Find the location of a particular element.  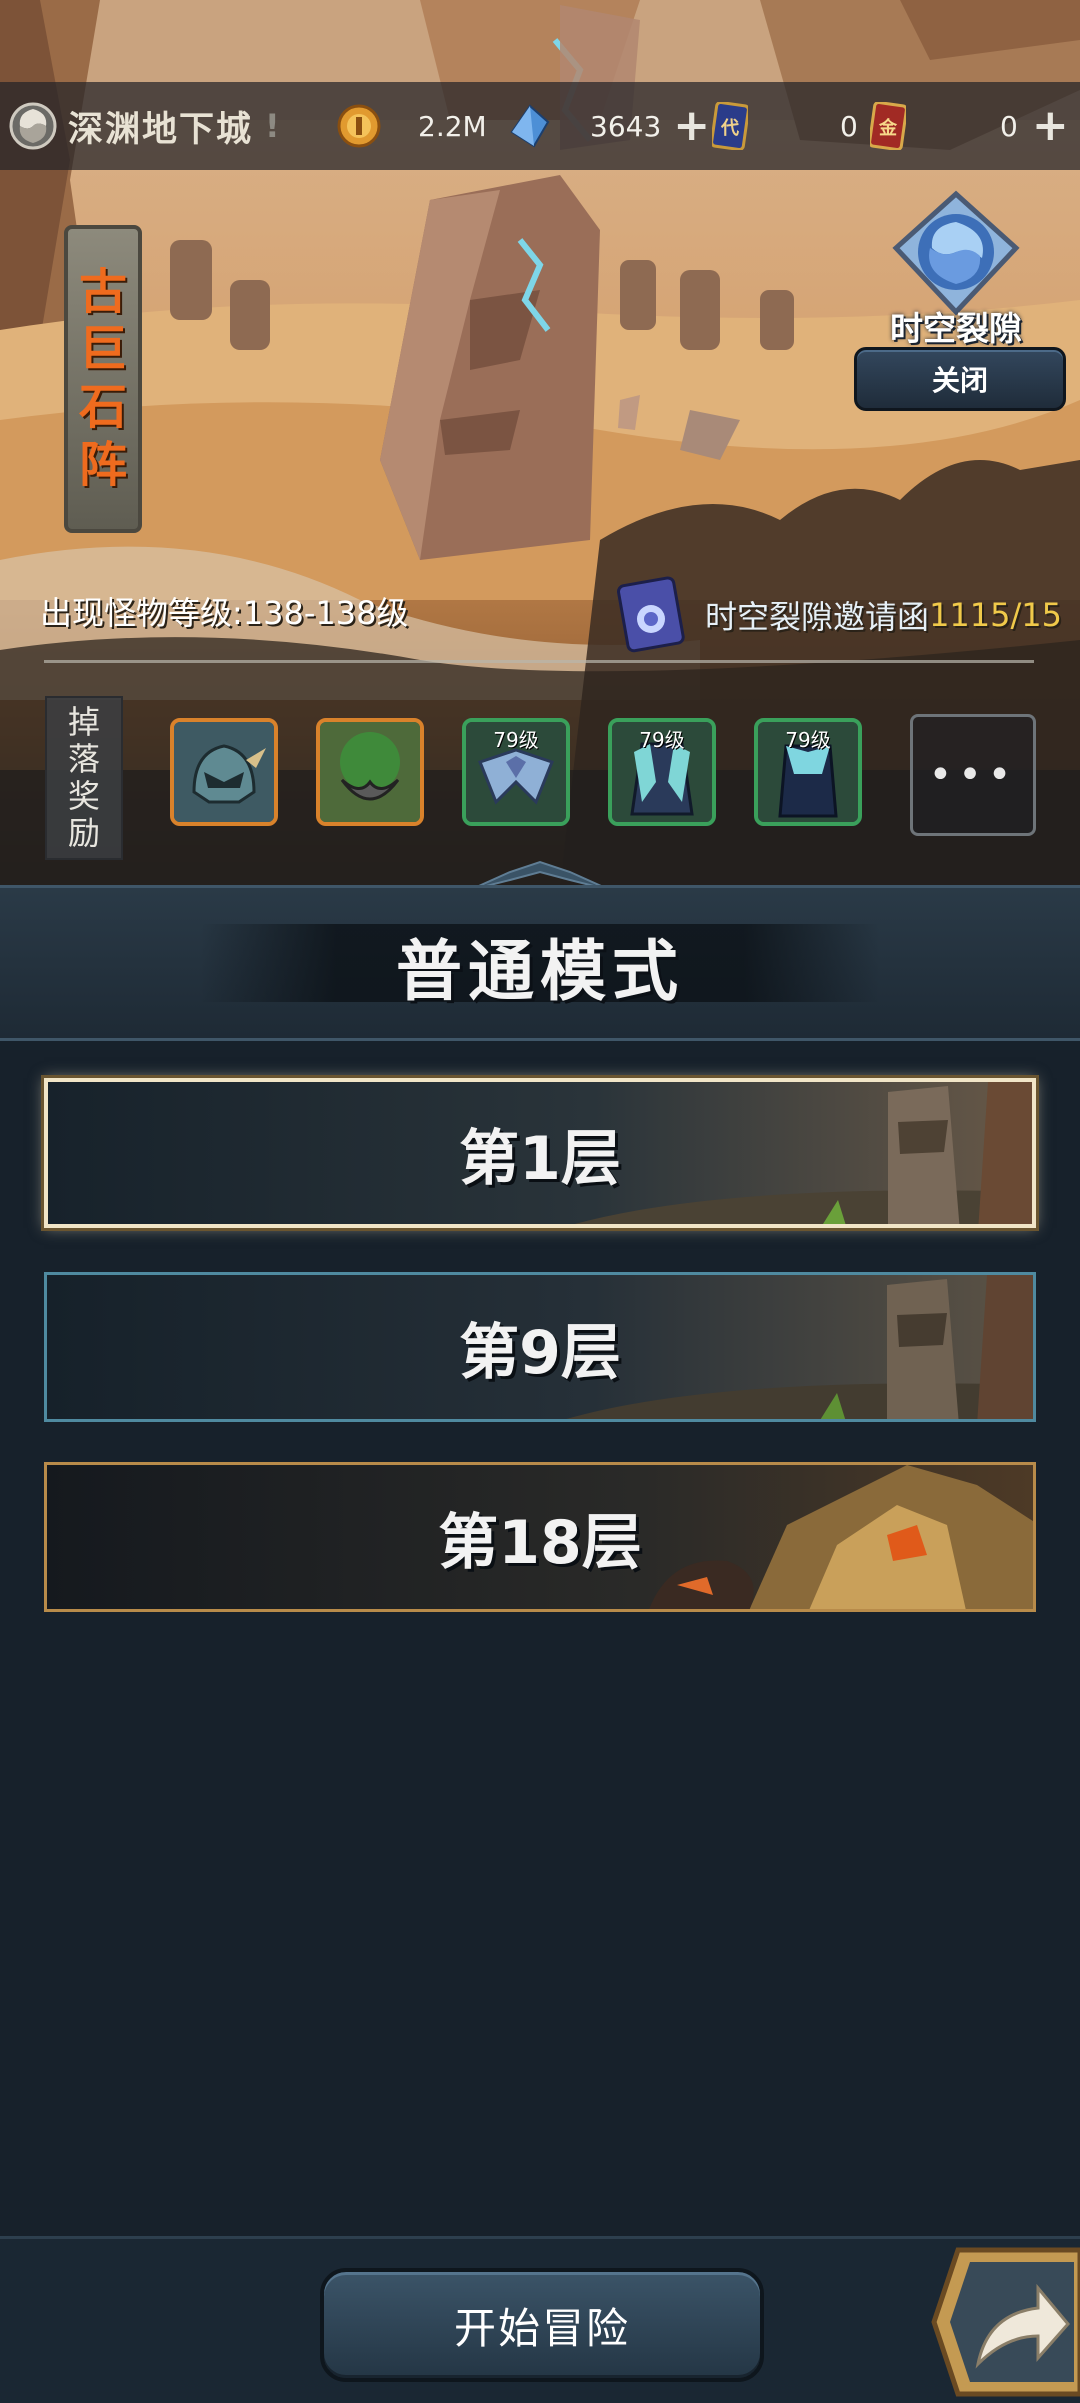

monster-level-text: 出现怪物等级:138-138级 is located at coordinates (224, 613).